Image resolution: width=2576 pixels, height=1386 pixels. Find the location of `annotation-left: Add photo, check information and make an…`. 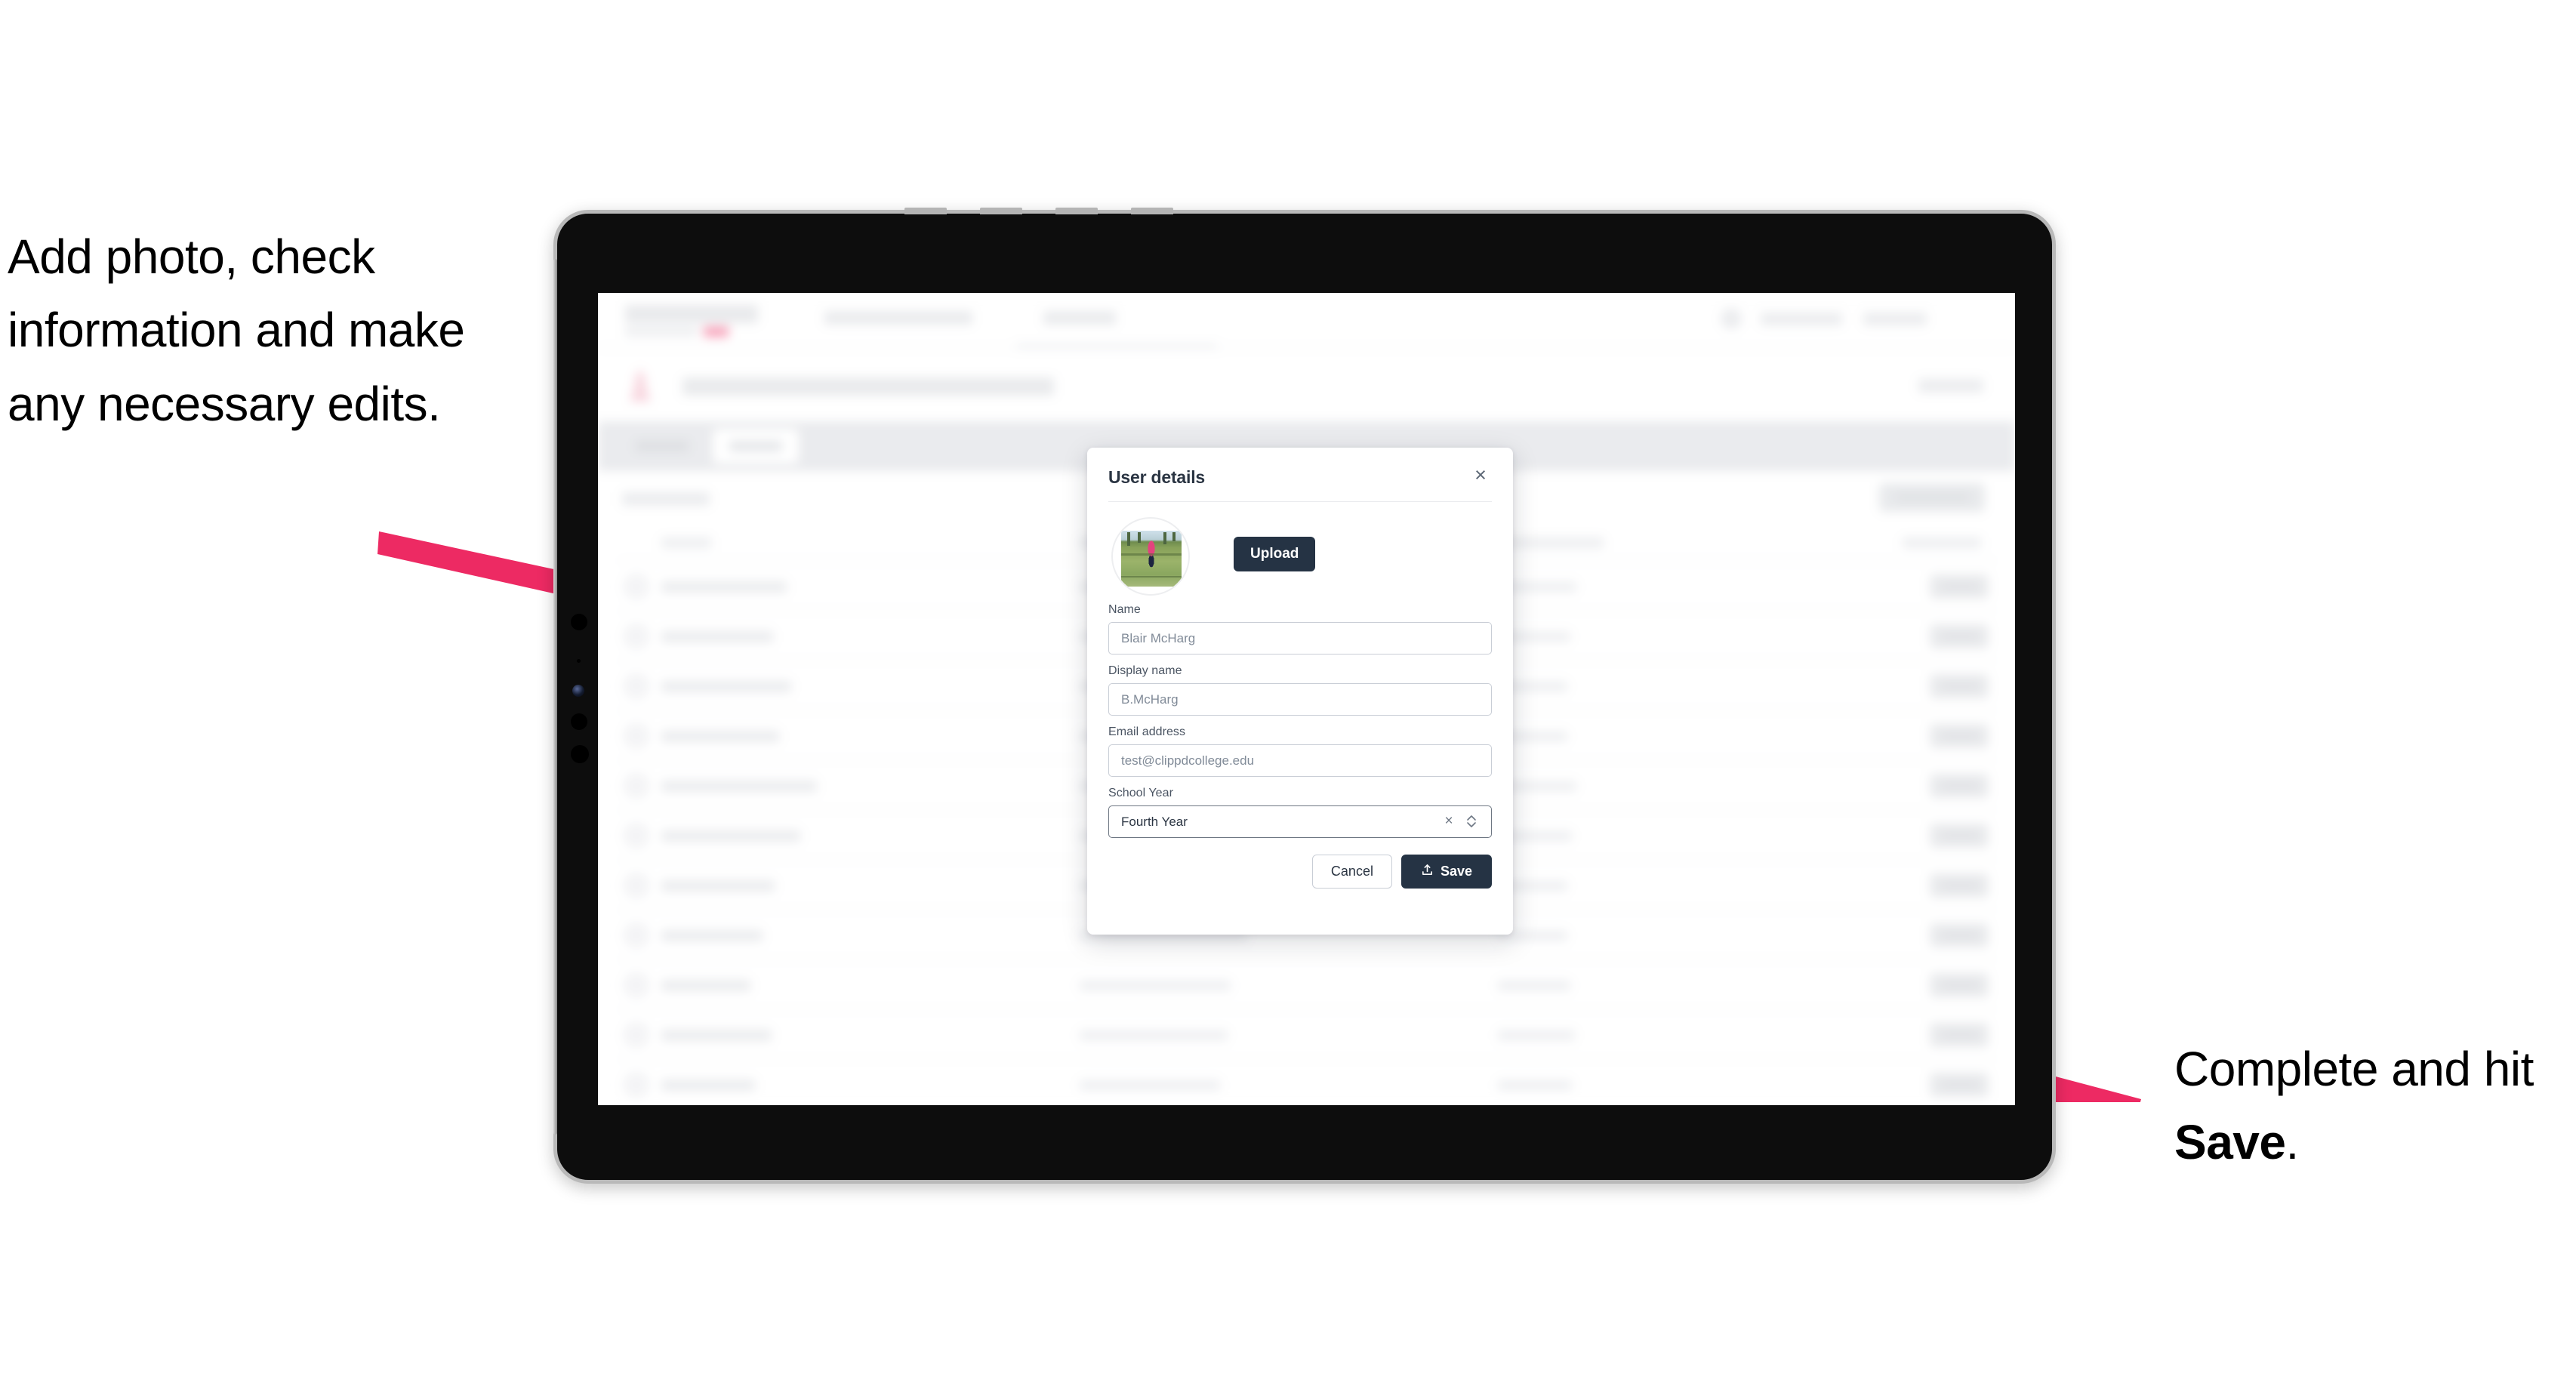

annotation-left: Add photo, check information and make an… is located at coordinates (236, 330).